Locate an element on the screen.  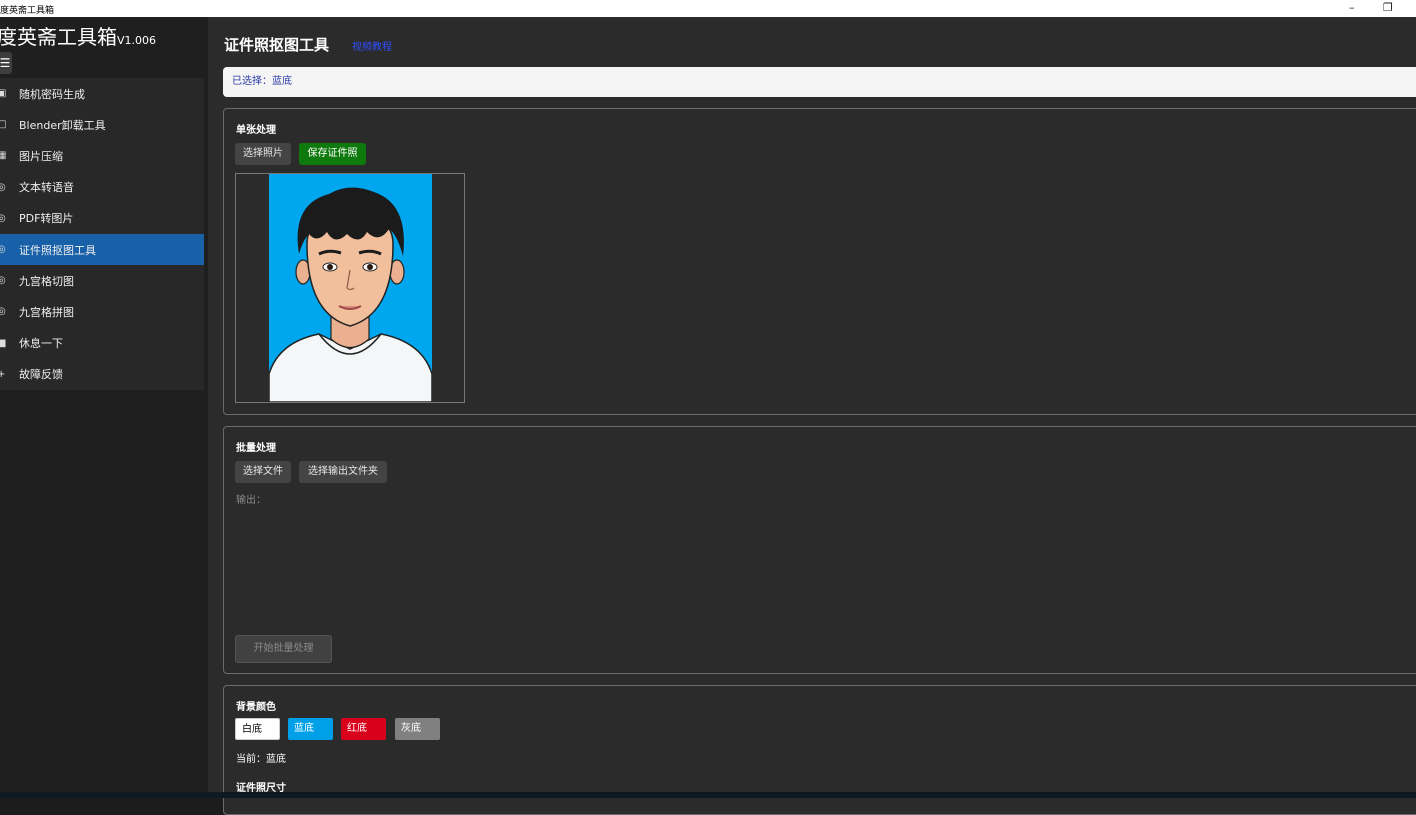
tts-icon: ◎ is located at coordinates (3, 187).